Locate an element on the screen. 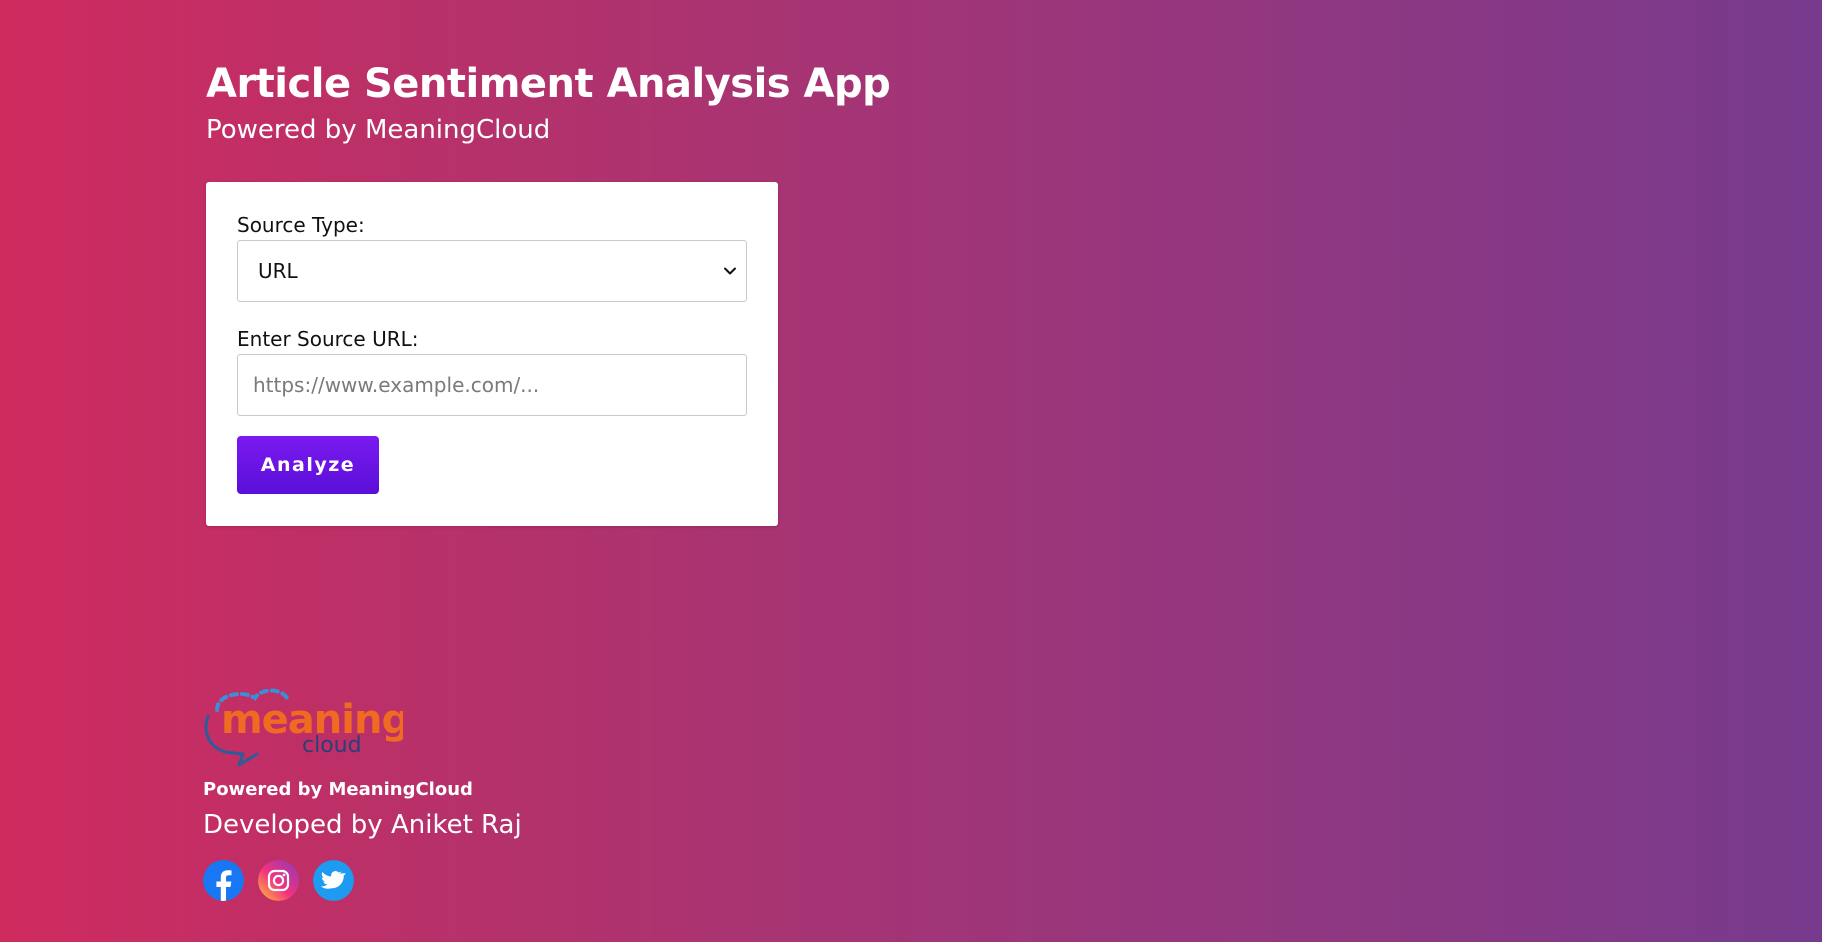  instagram-icon is located at coordinates (278, 880).